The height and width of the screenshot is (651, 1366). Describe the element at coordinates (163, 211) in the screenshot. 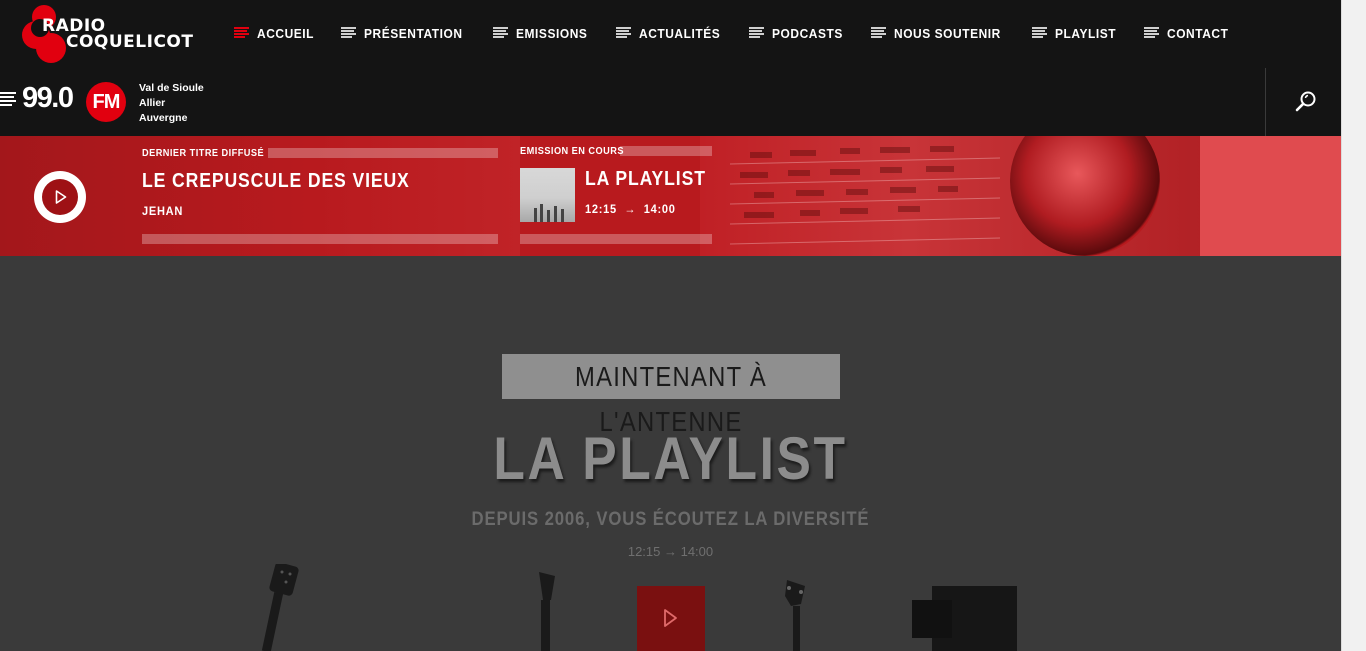

I see `last-track-artist: JEHAN` at that location.